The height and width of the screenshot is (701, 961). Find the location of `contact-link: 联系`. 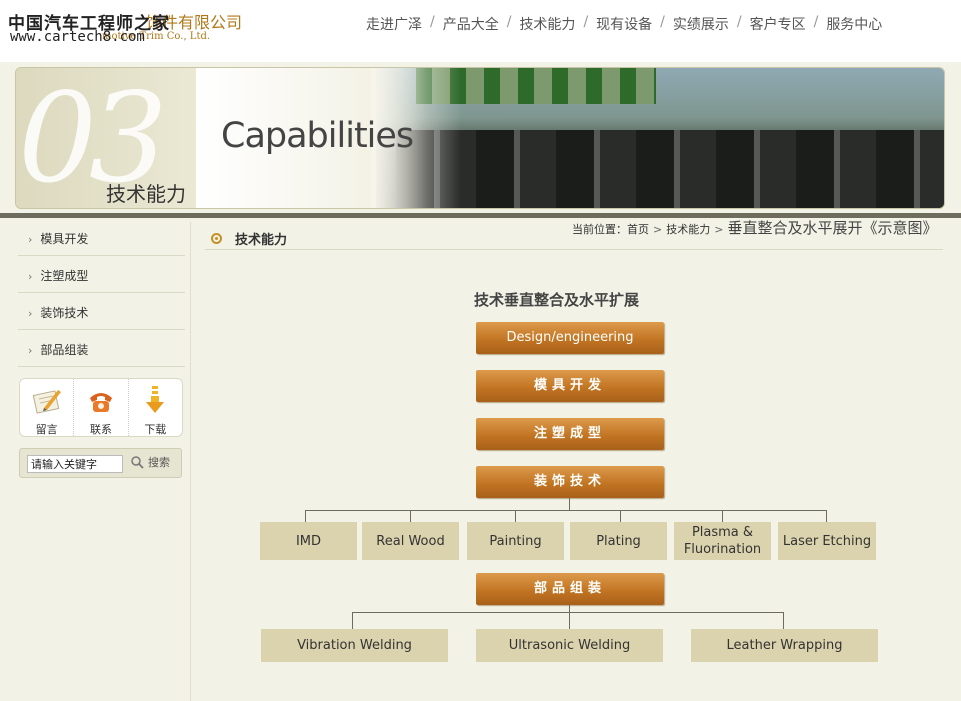

contact-link: 联系 is located at coordinates (101, 407).